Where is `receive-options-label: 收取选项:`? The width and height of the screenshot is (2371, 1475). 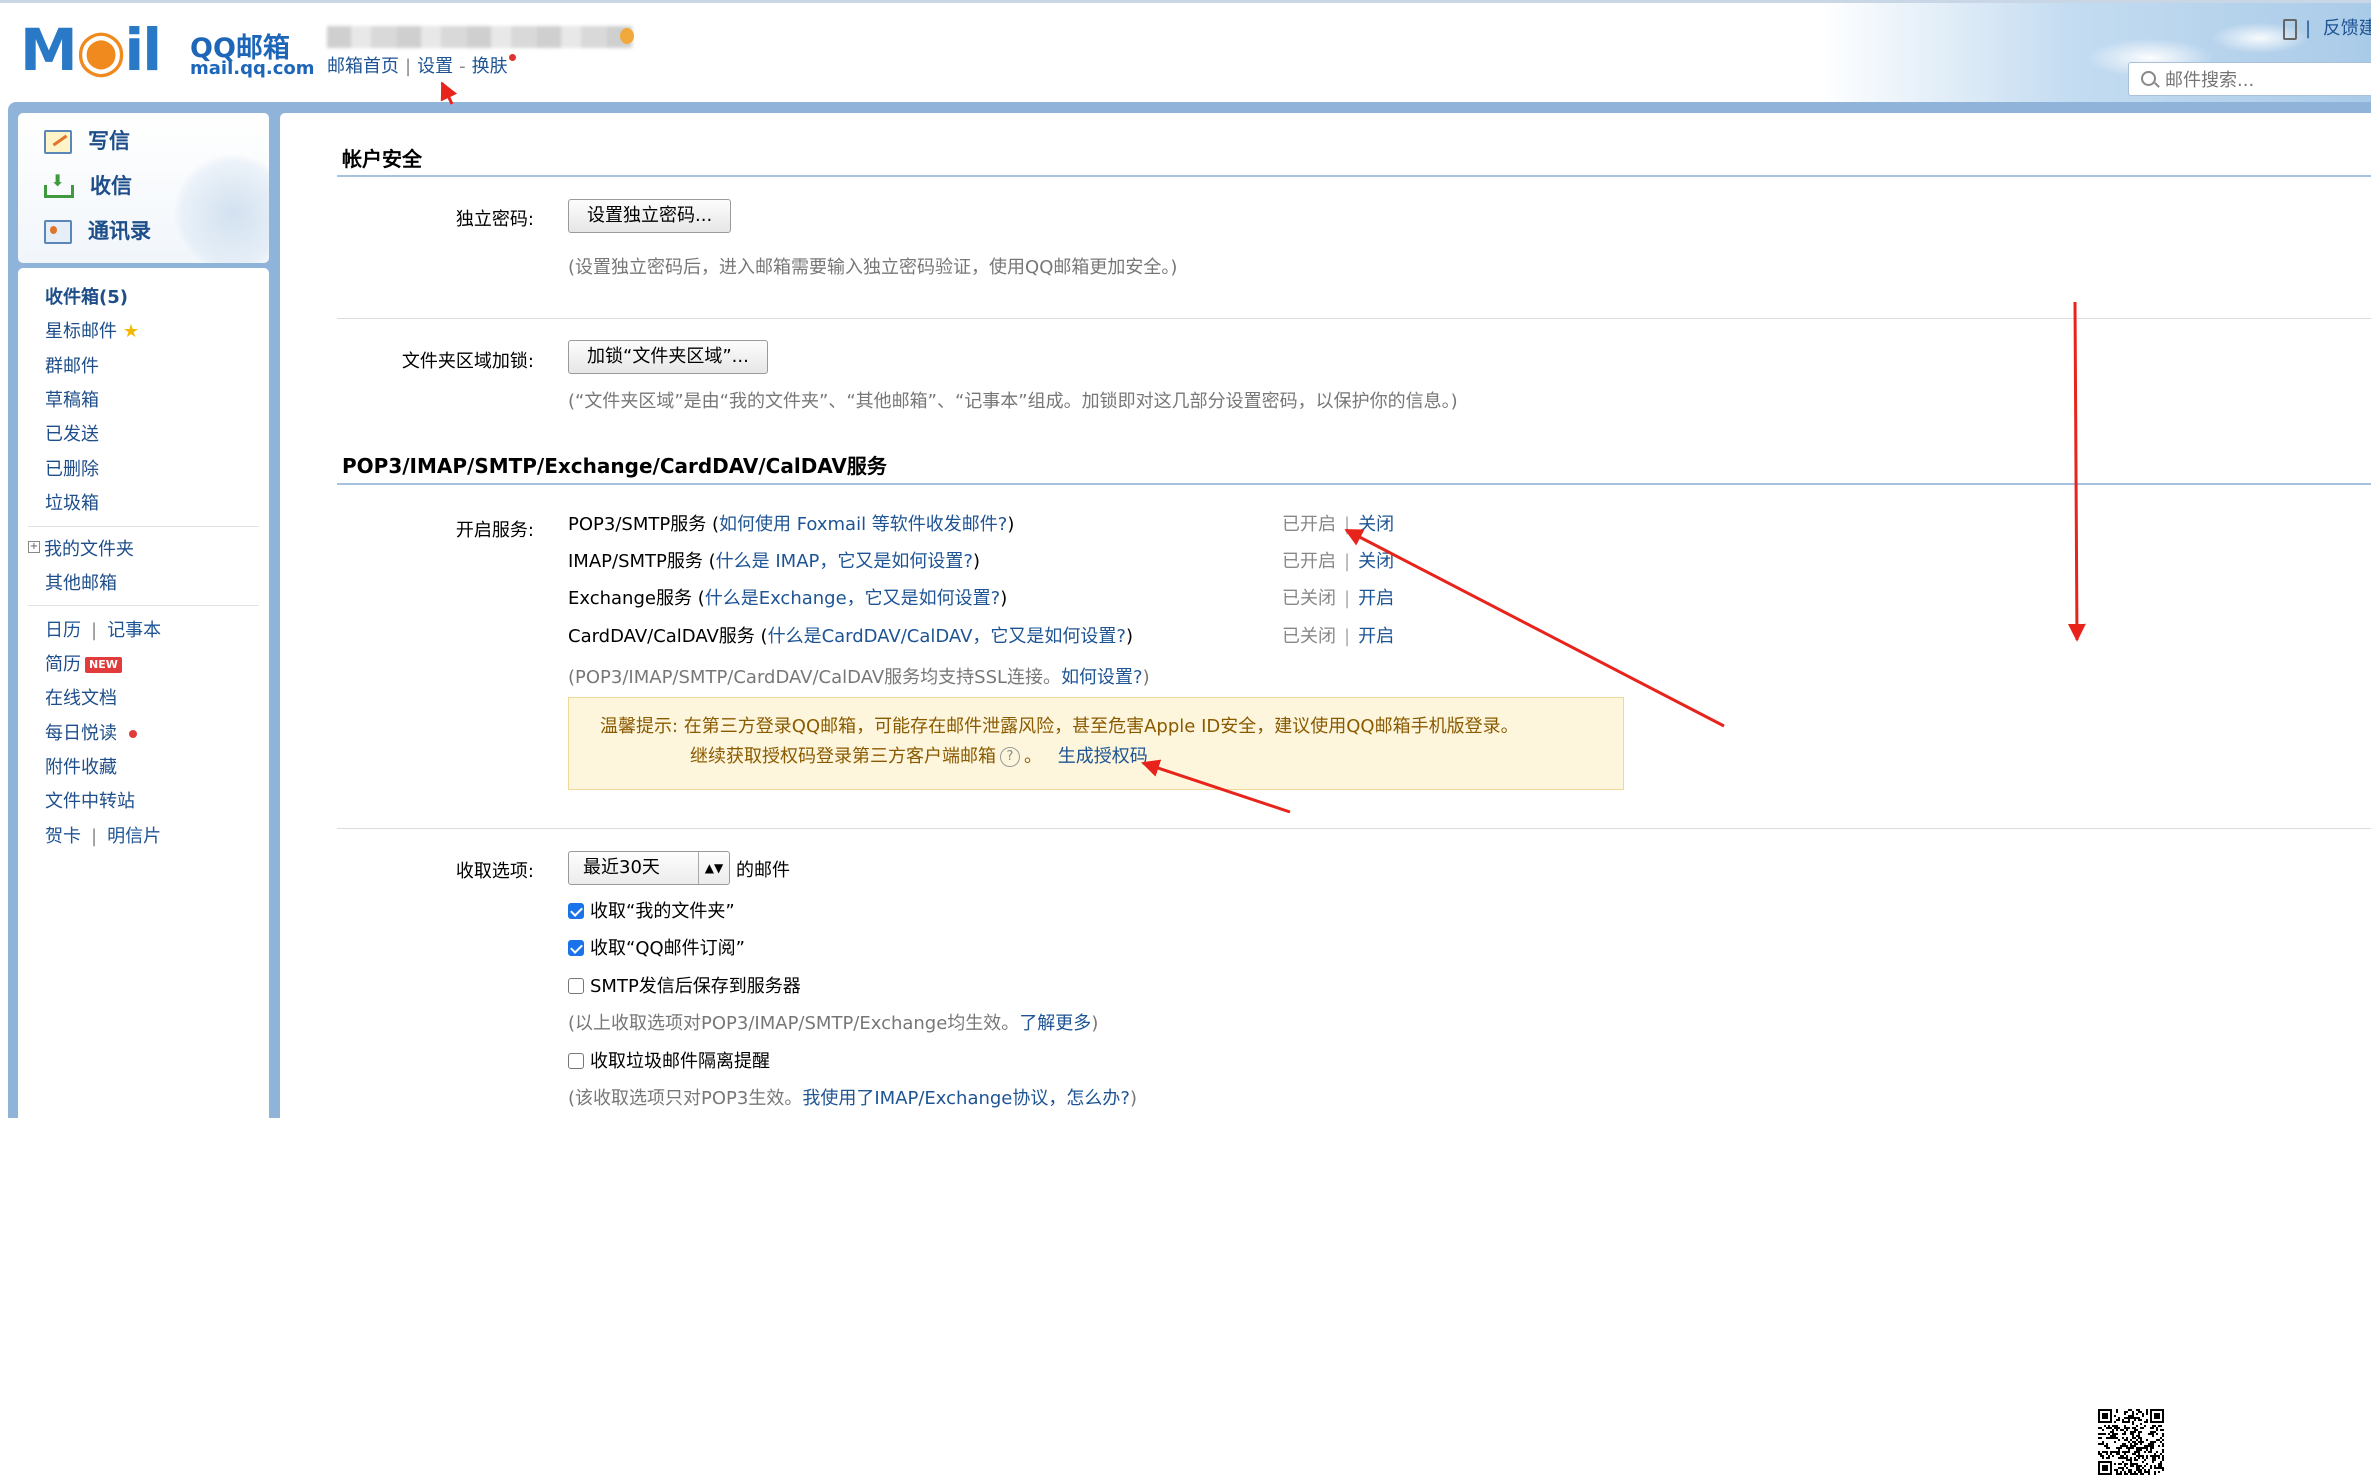 receive-options-label: 收取选项: is located at coordinates (494, 871).